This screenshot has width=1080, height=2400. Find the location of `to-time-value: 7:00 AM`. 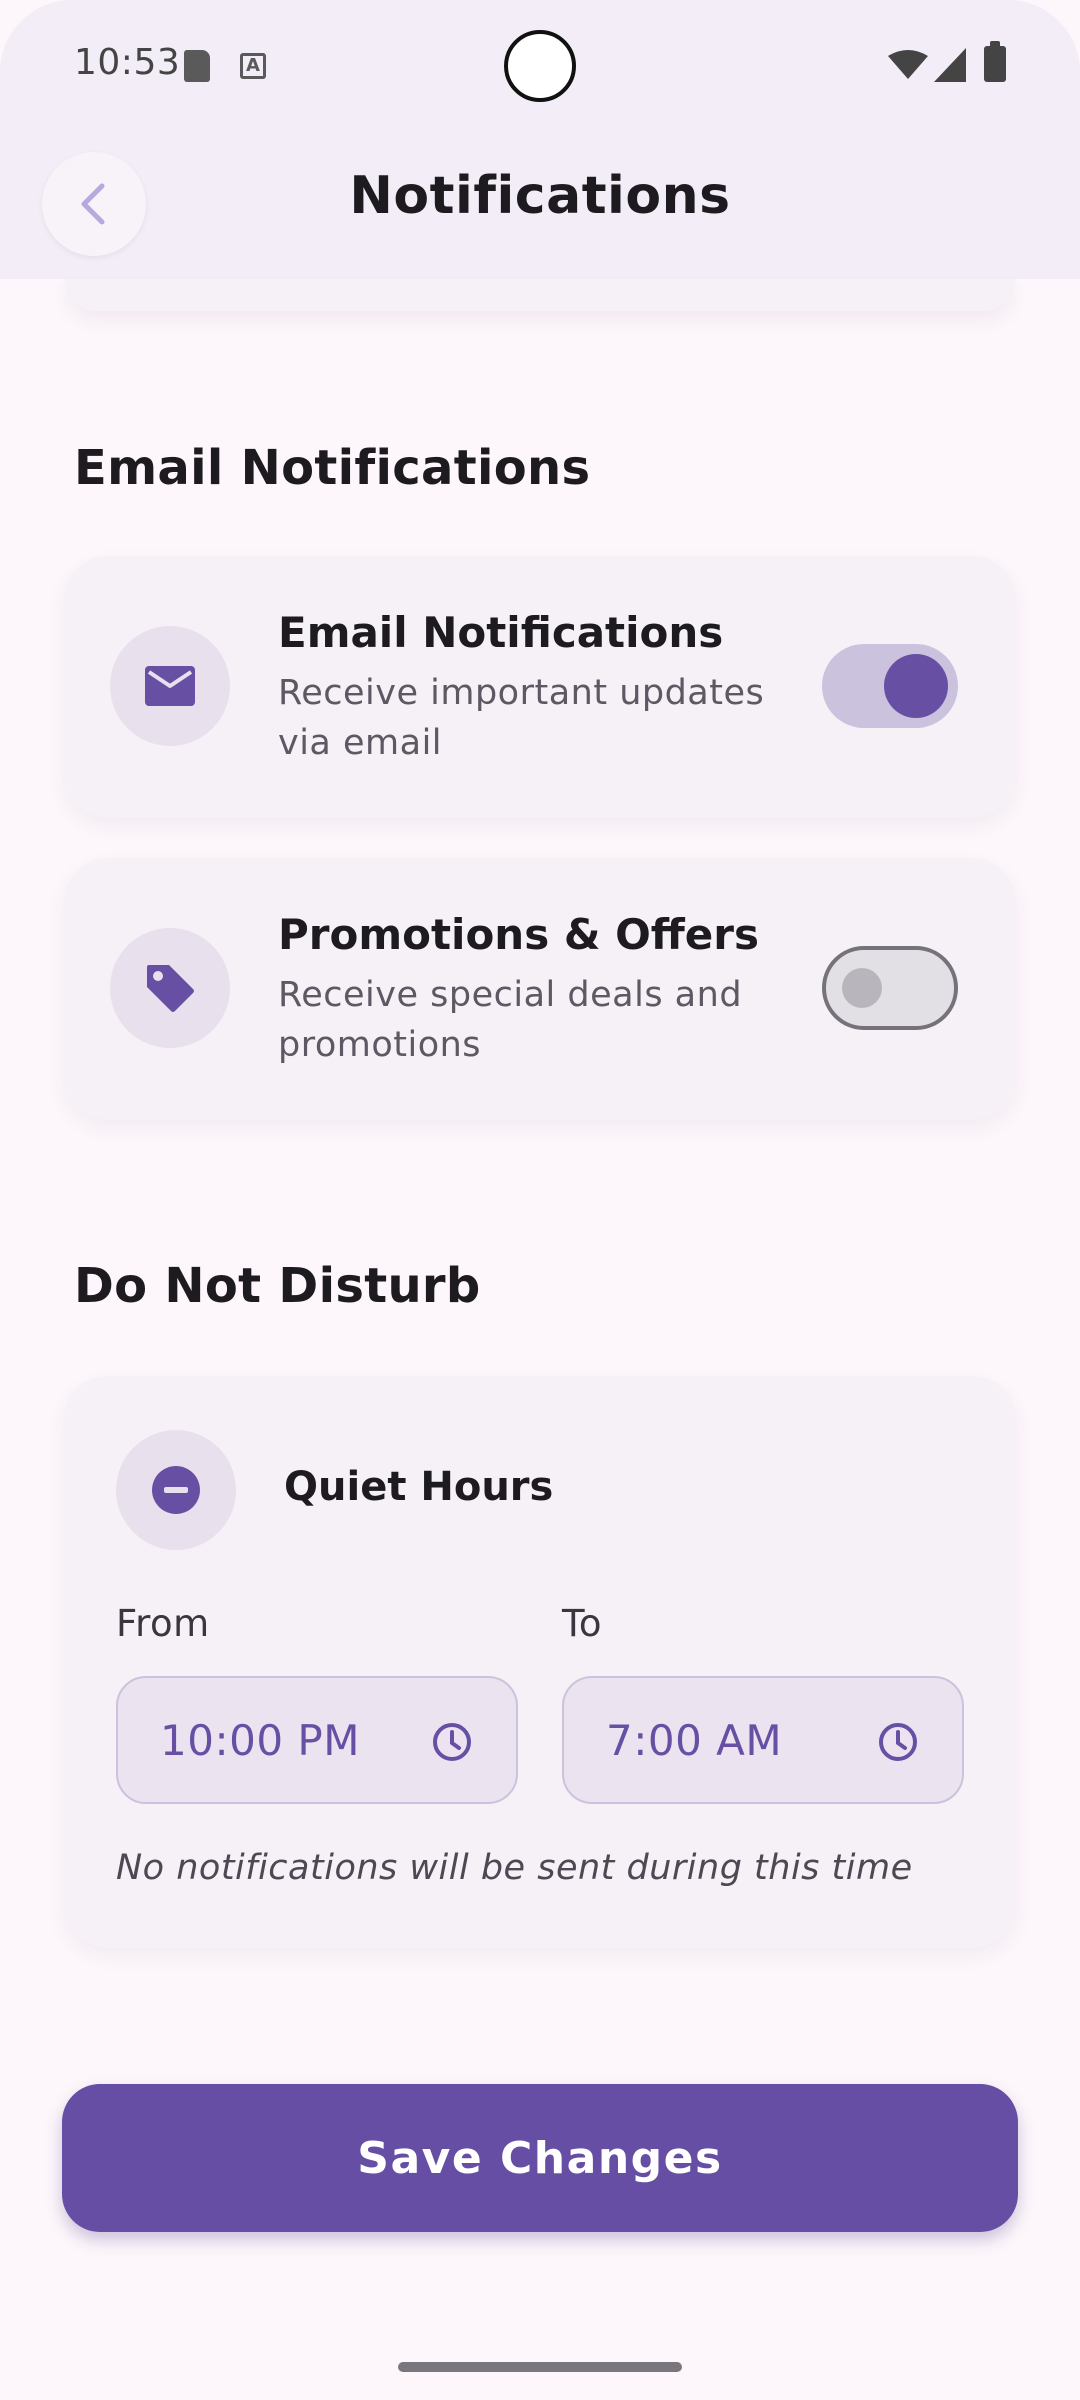

to-time-value: 7:00 AM is located at coordinates (694, 1740).